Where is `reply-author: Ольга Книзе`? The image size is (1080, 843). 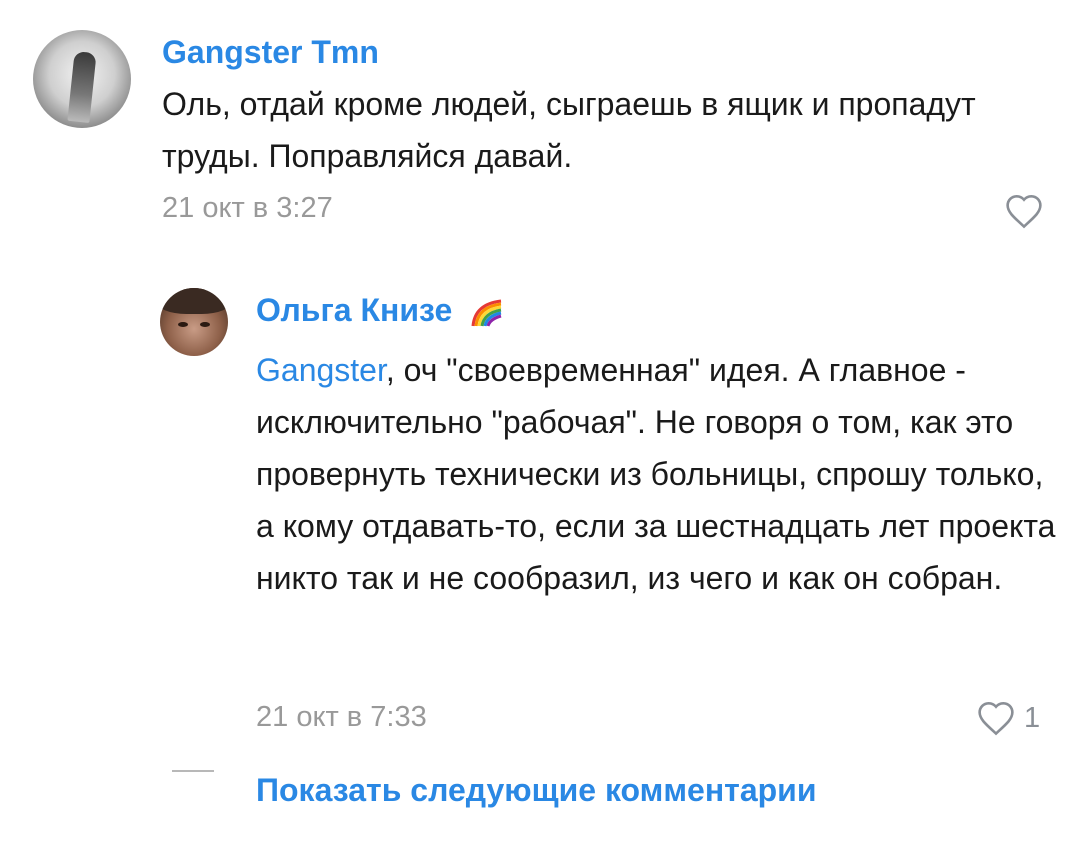
reply-author: Ольга Книзе is located at coordinates (380, 310).